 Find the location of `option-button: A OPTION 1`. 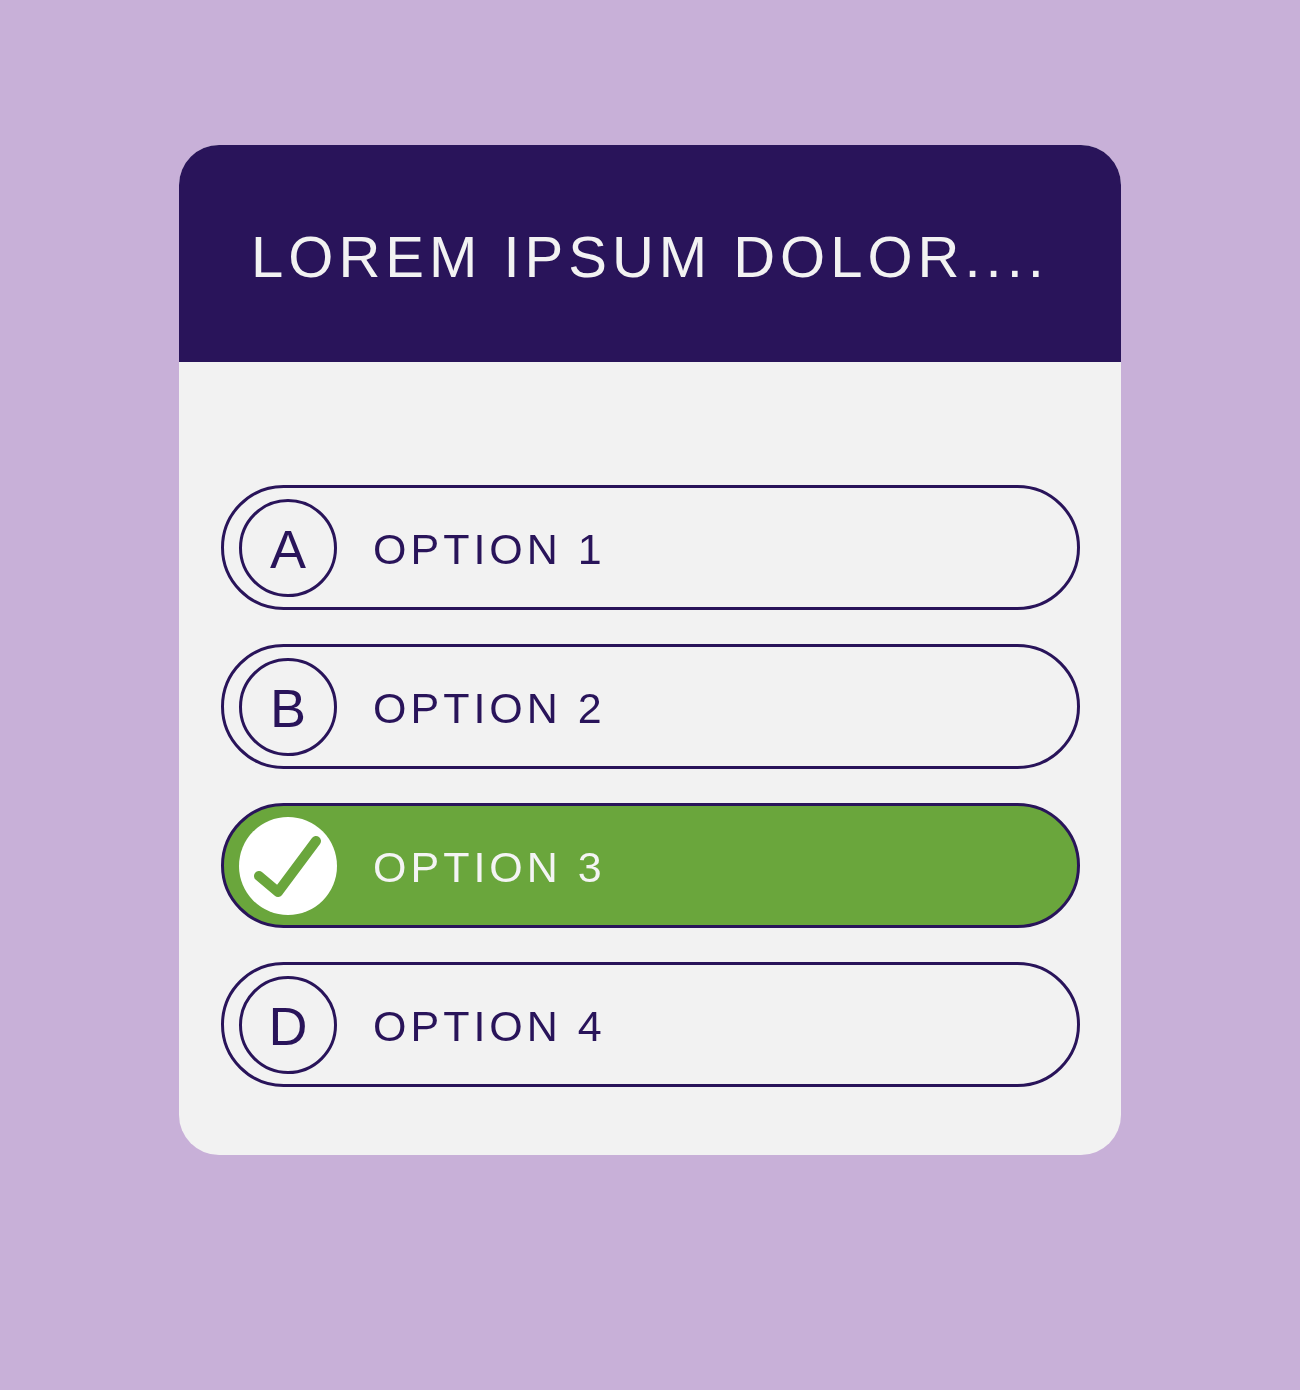

option-button: A OPTION 1 is located at coordinates (650, 547).